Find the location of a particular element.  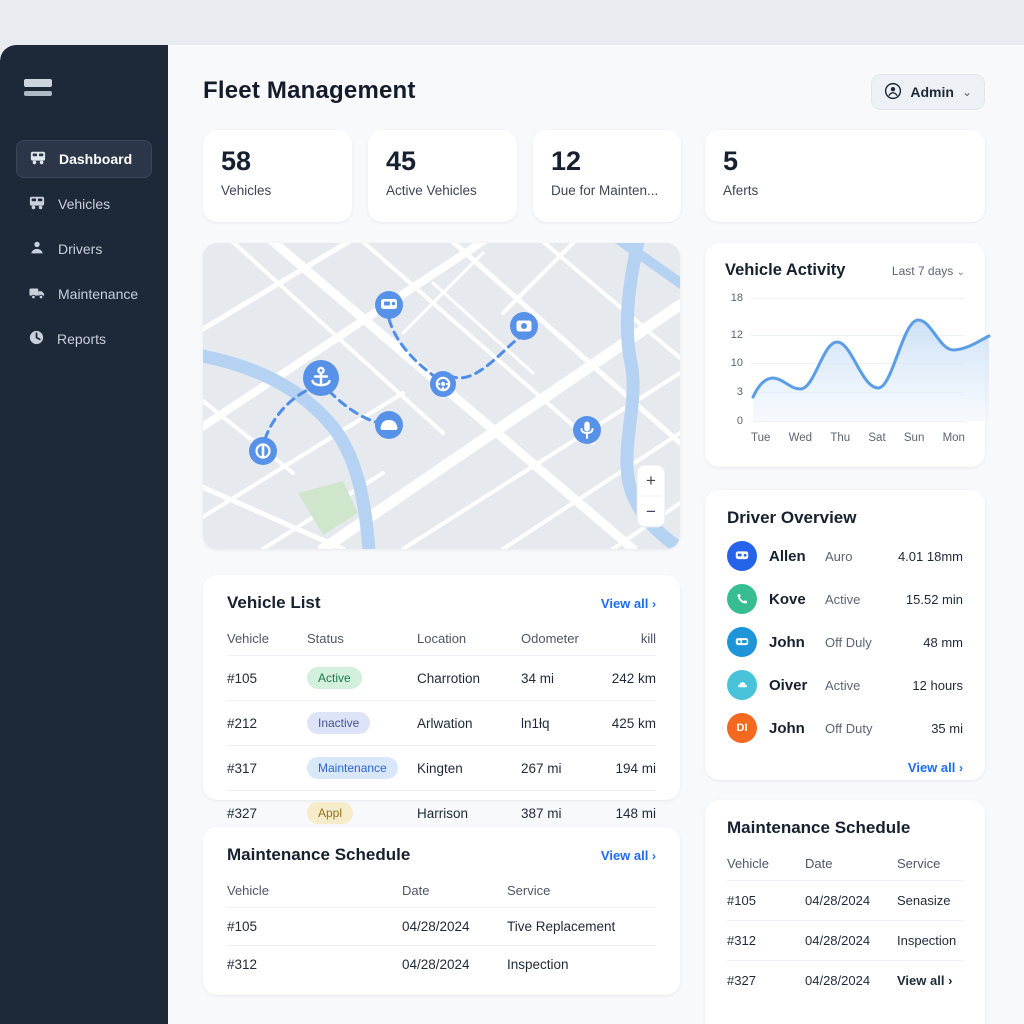

fleet-map: + − is located at coordinates (441, 396).